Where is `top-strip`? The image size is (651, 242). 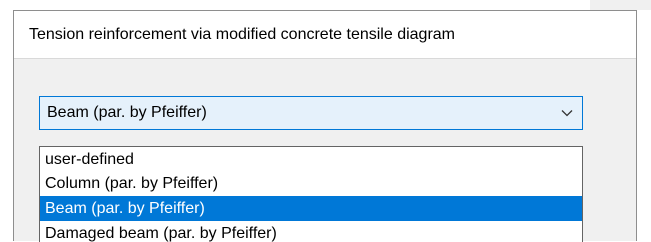 top-strip is located at coordinates (325, 5).